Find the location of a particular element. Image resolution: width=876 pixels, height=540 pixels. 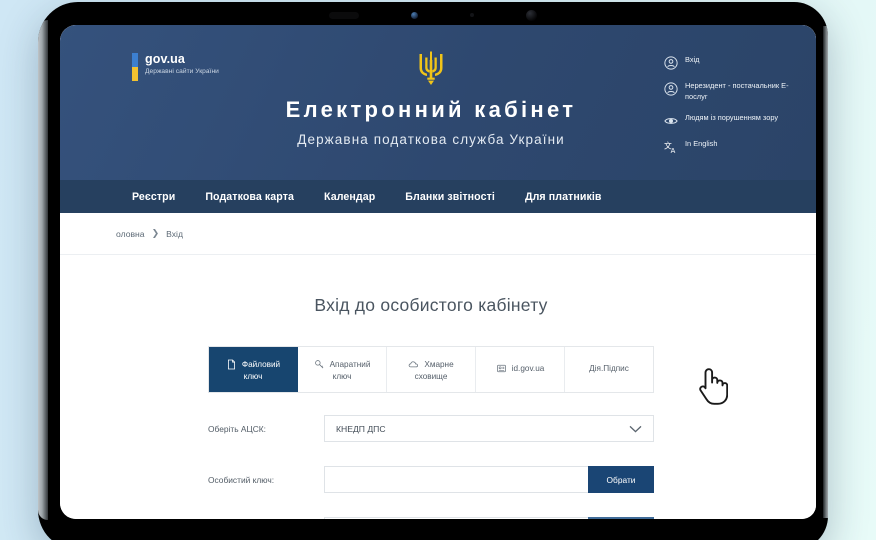

nav-item-tax-map: Податкова карта is located at coordinates (249, 197).